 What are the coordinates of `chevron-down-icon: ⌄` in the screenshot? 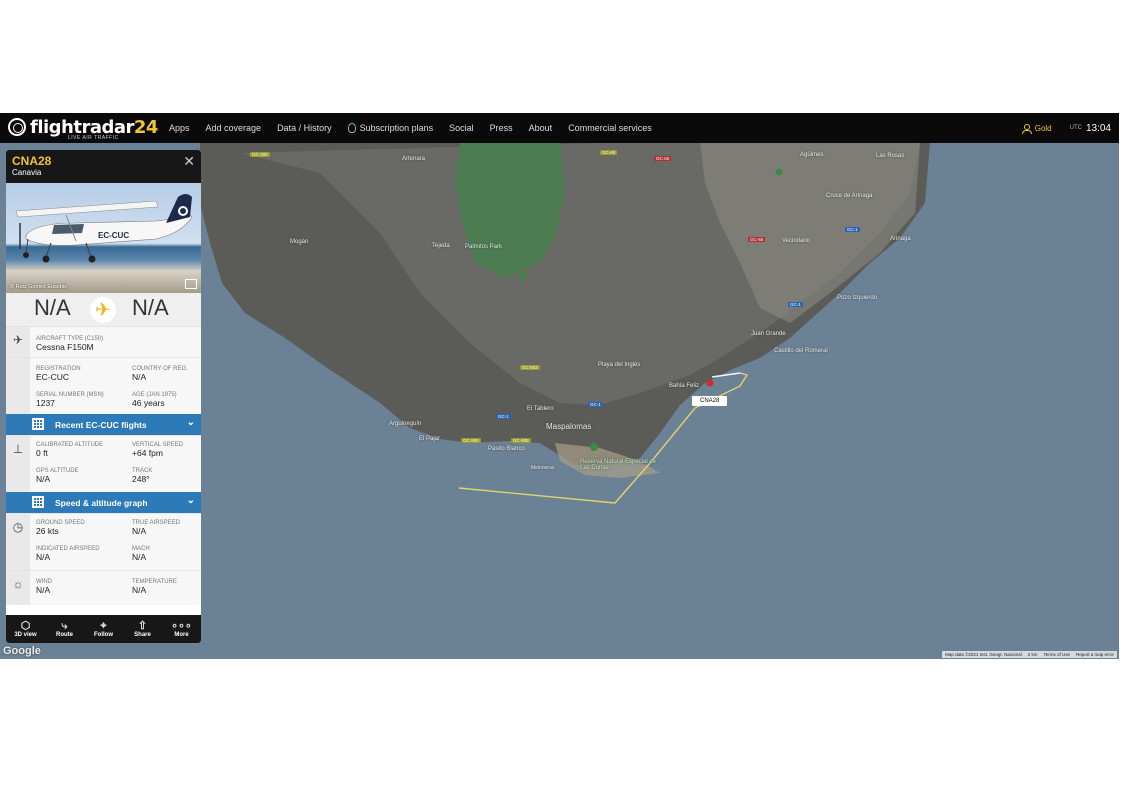 It's located at (190, 422).